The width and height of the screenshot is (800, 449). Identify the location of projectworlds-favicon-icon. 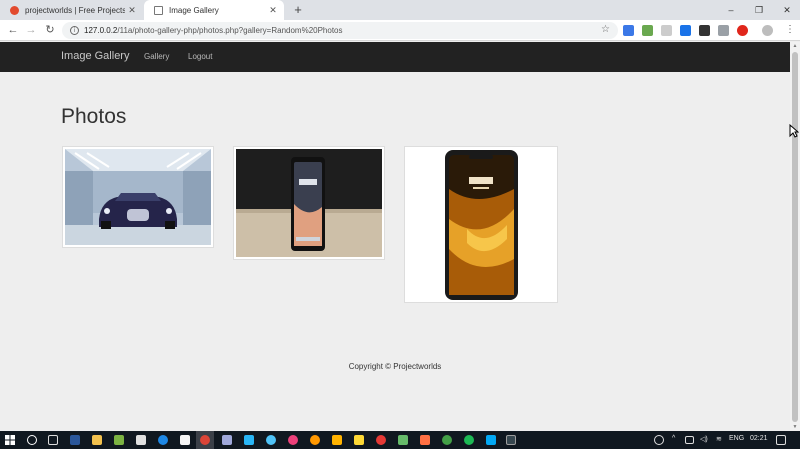
(14, 10).